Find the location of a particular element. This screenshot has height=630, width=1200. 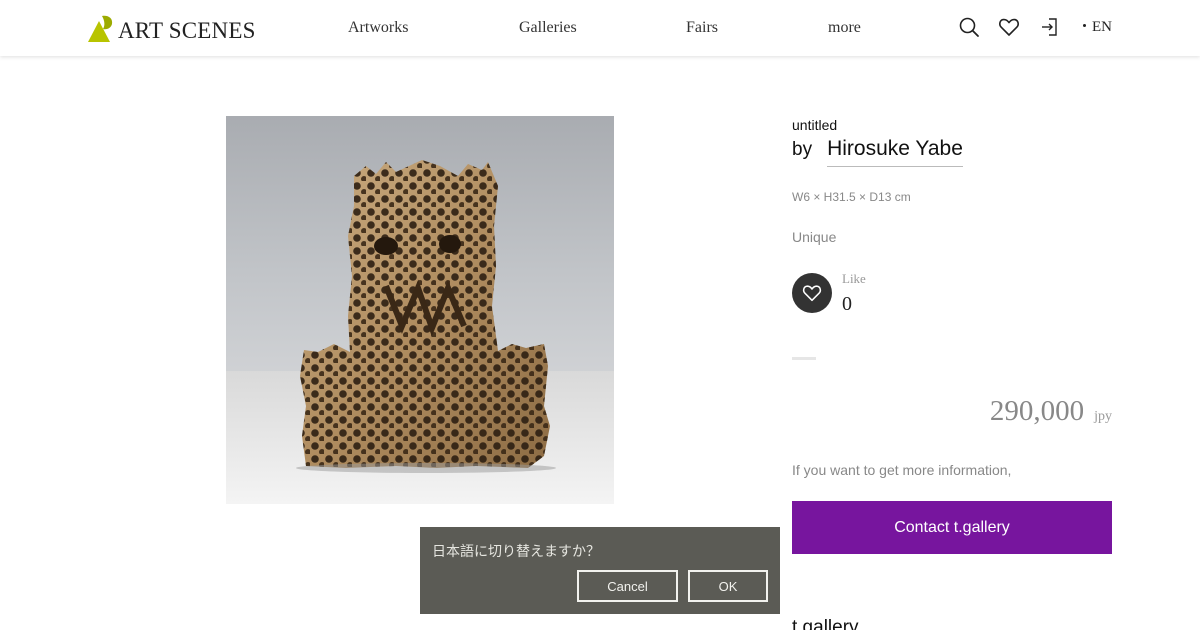

nav-galleries: Galleries is located at coordinates (548, 28).